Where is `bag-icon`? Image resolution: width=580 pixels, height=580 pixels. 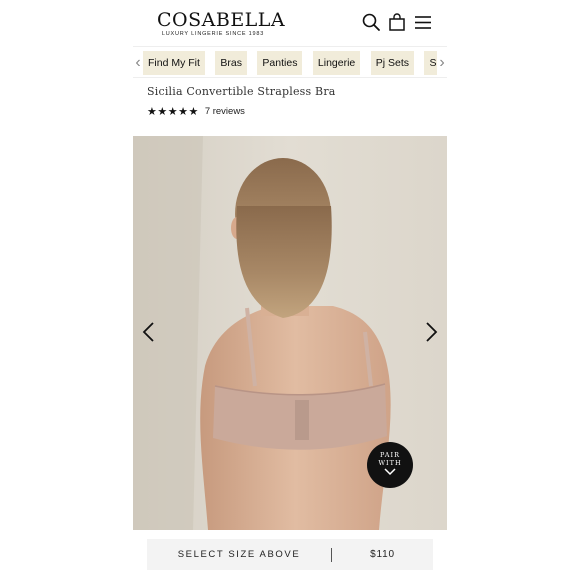
bag-icon is located at coordinates (397, 22).